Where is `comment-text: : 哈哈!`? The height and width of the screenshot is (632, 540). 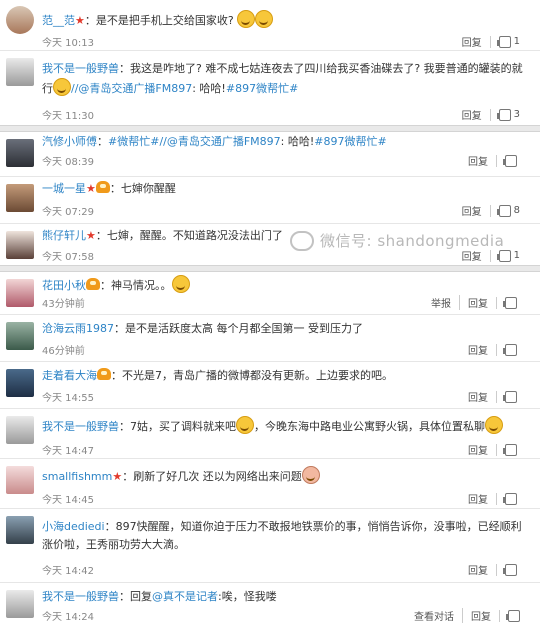
comment-text: : 哈哈! is located at coordinates (297, 141).